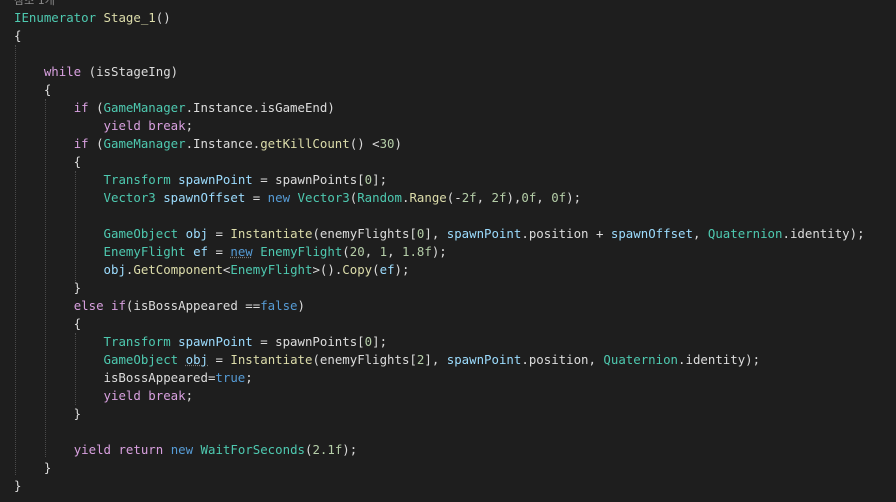 The image size is (896, 502). I want to click on code-token: else if, so click(99, 305).